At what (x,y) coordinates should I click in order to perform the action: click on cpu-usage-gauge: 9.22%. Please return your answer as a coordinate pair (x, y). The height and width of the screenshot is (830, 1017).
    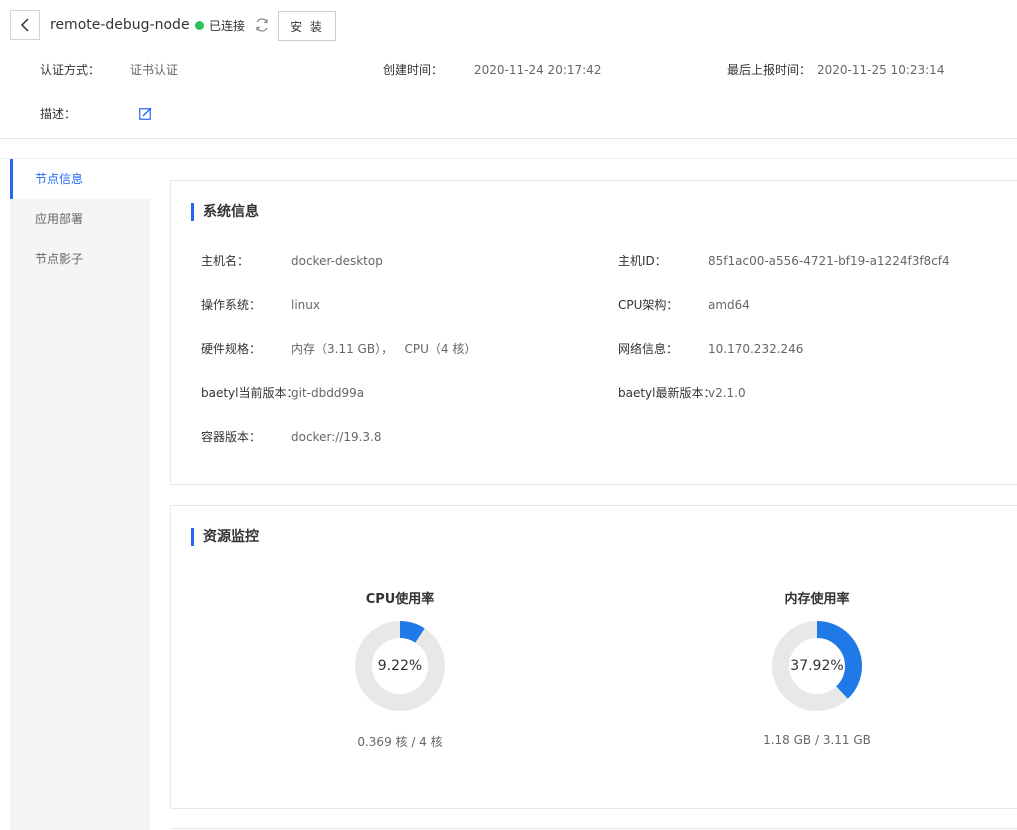
    Looking at the image, I should click on (400, 666).